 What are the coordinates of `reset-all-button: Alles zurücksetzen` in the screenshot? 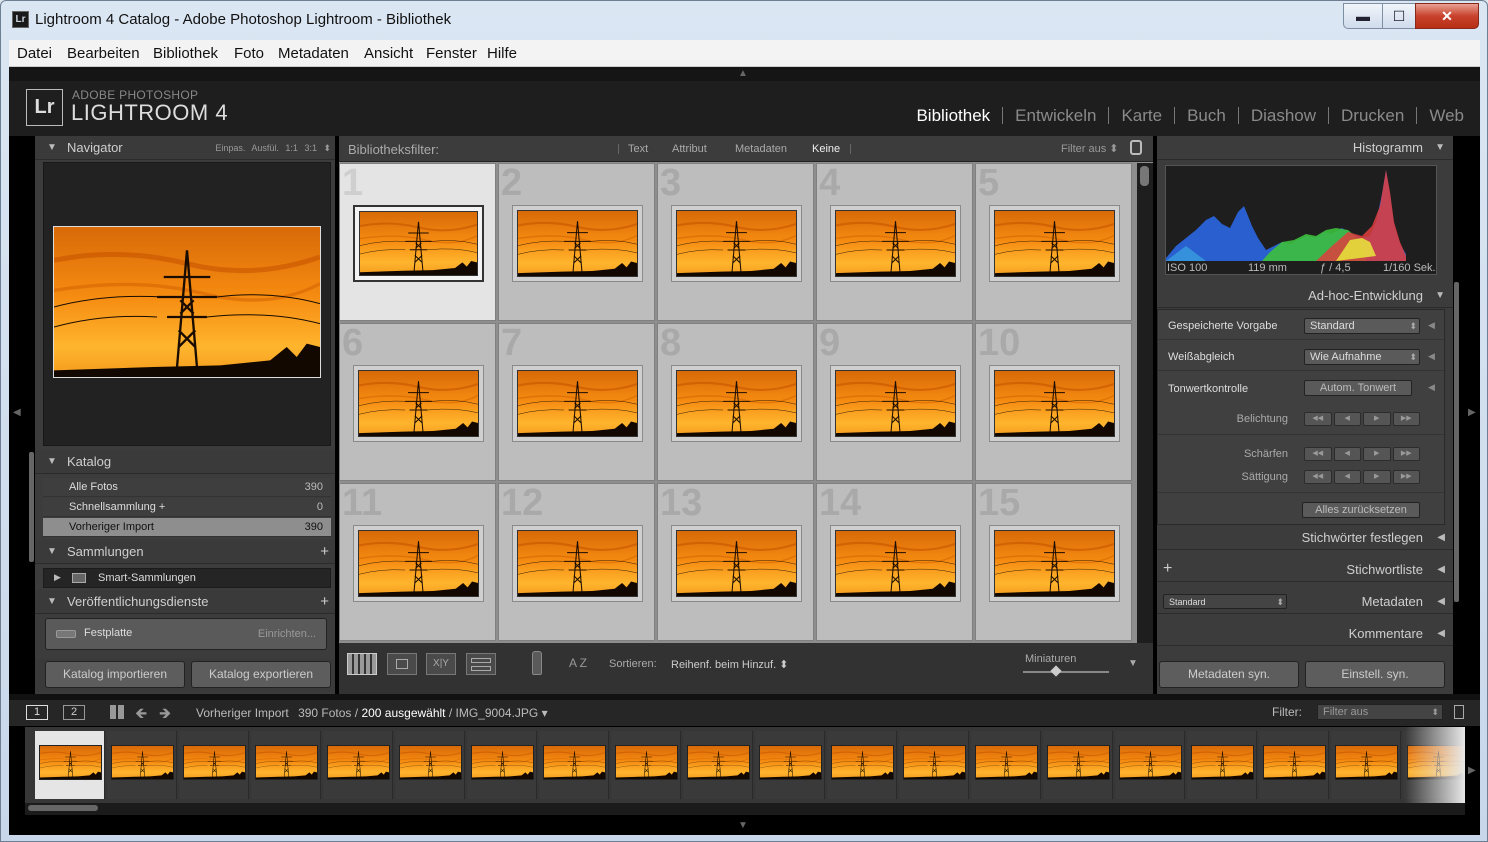 It's located at (1361, 510).